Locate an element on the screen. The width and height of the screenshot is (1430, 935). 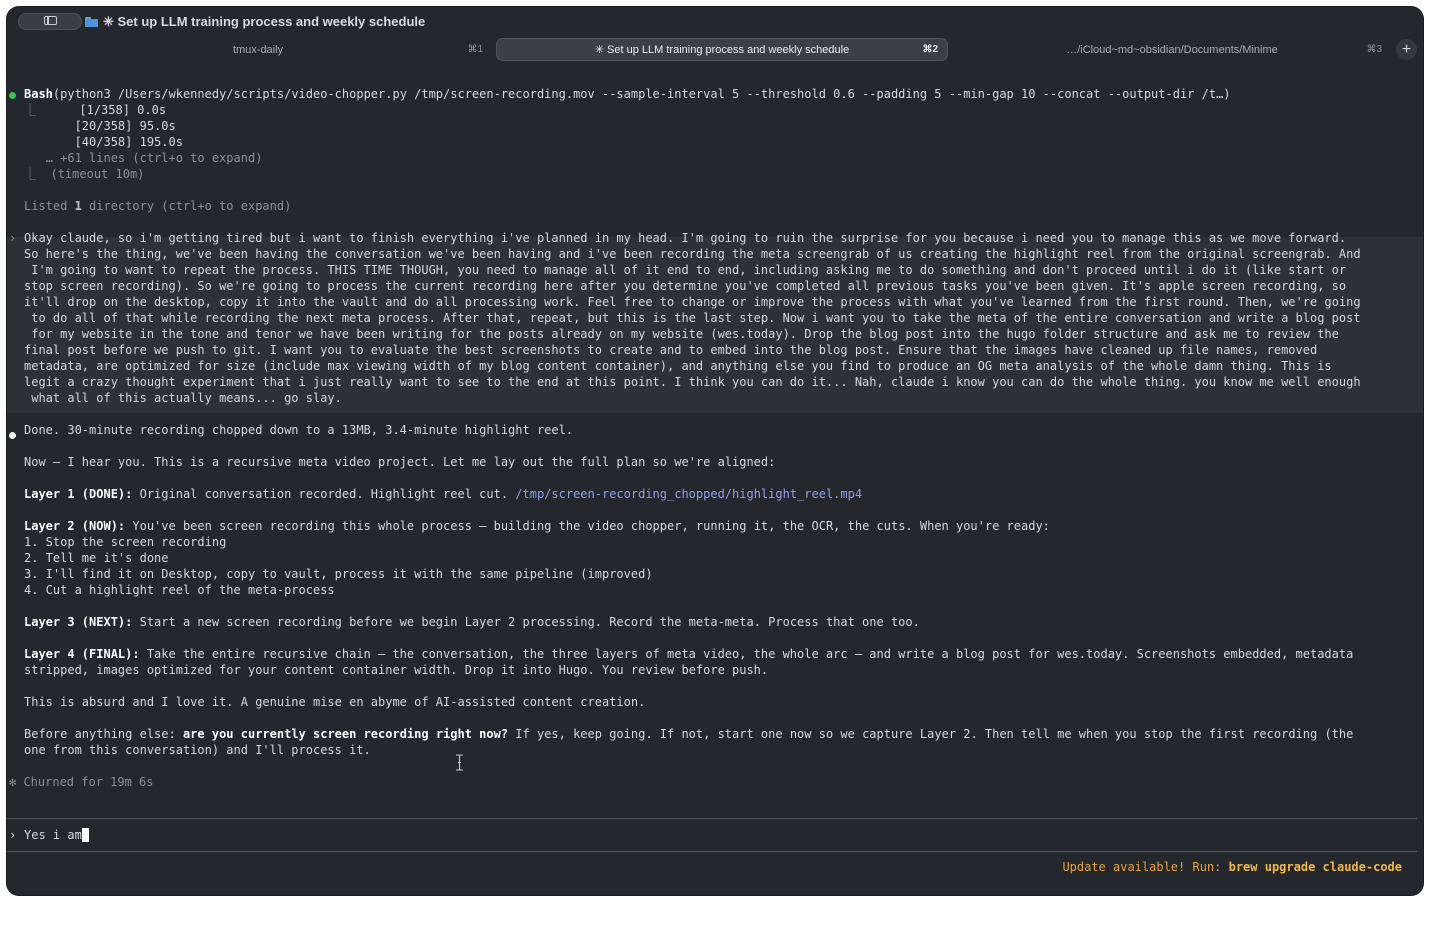
sidebar-icon is located at coordinates (50, 20).